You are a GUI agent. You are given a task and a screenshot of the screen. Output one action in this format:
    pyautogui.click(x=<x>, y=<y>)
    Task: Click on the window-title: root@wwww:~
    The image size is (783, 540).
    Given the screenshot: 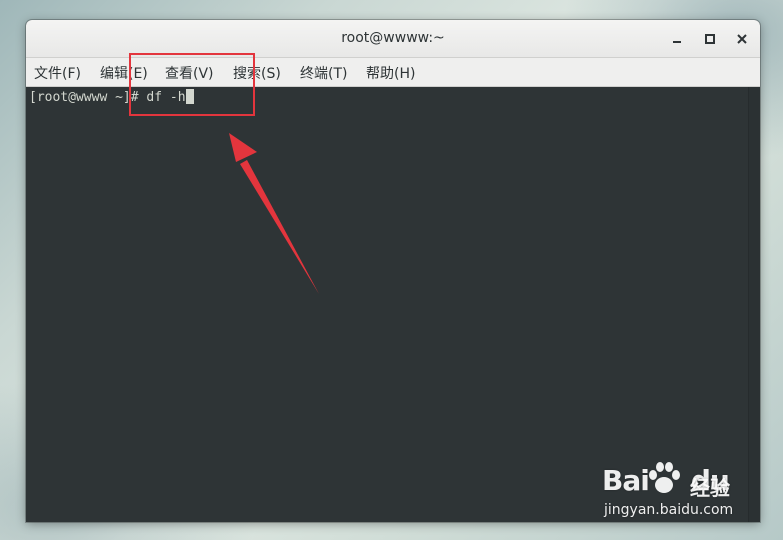 What is the action you would take?
    pyautogui.click(x=393, y=38)
    